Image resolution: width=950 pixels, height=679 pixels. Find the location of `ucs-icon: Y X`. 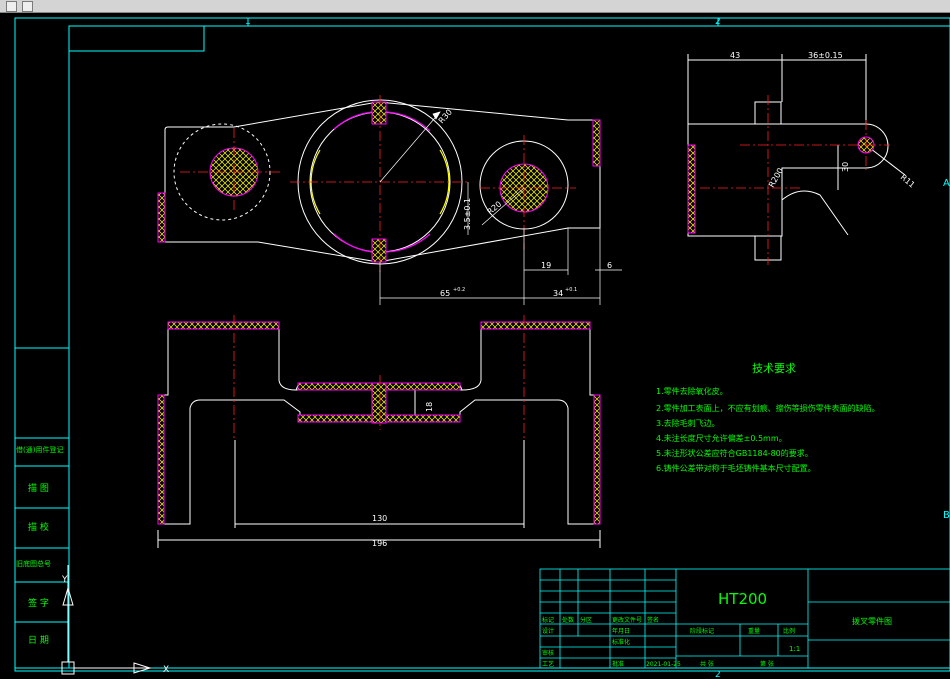

ucs-icon: Y X is located at coordinates (115, 620).